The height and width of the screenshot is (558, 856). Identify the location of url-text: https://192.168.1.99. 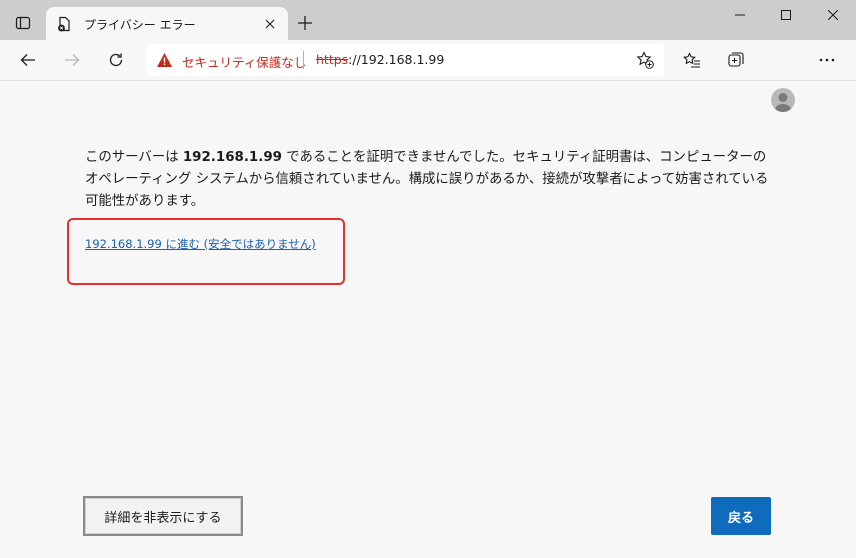
(380, 59).